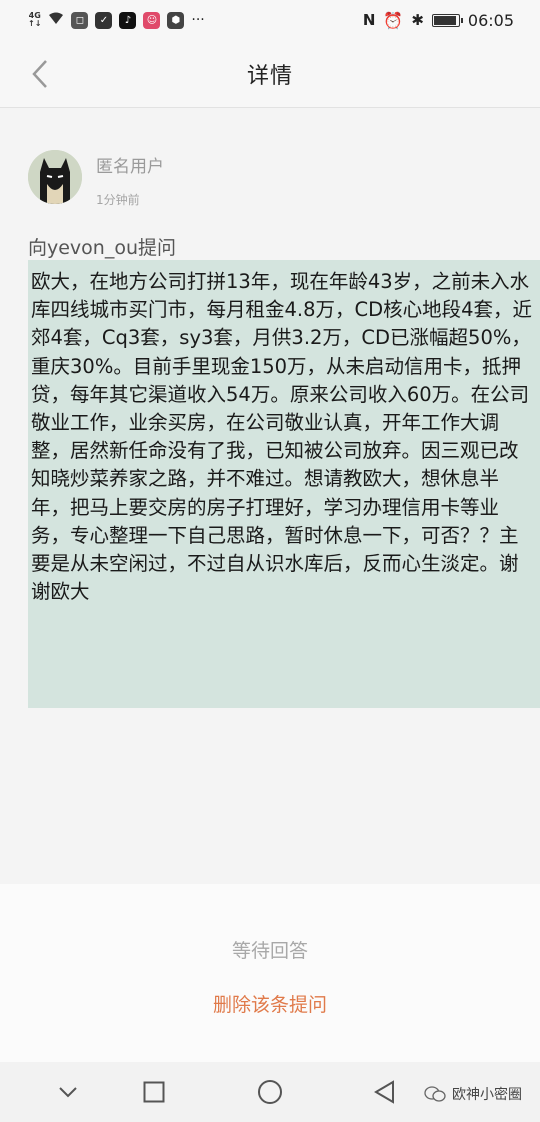  I want to click on more-notifications: ···, so click(198, 20).